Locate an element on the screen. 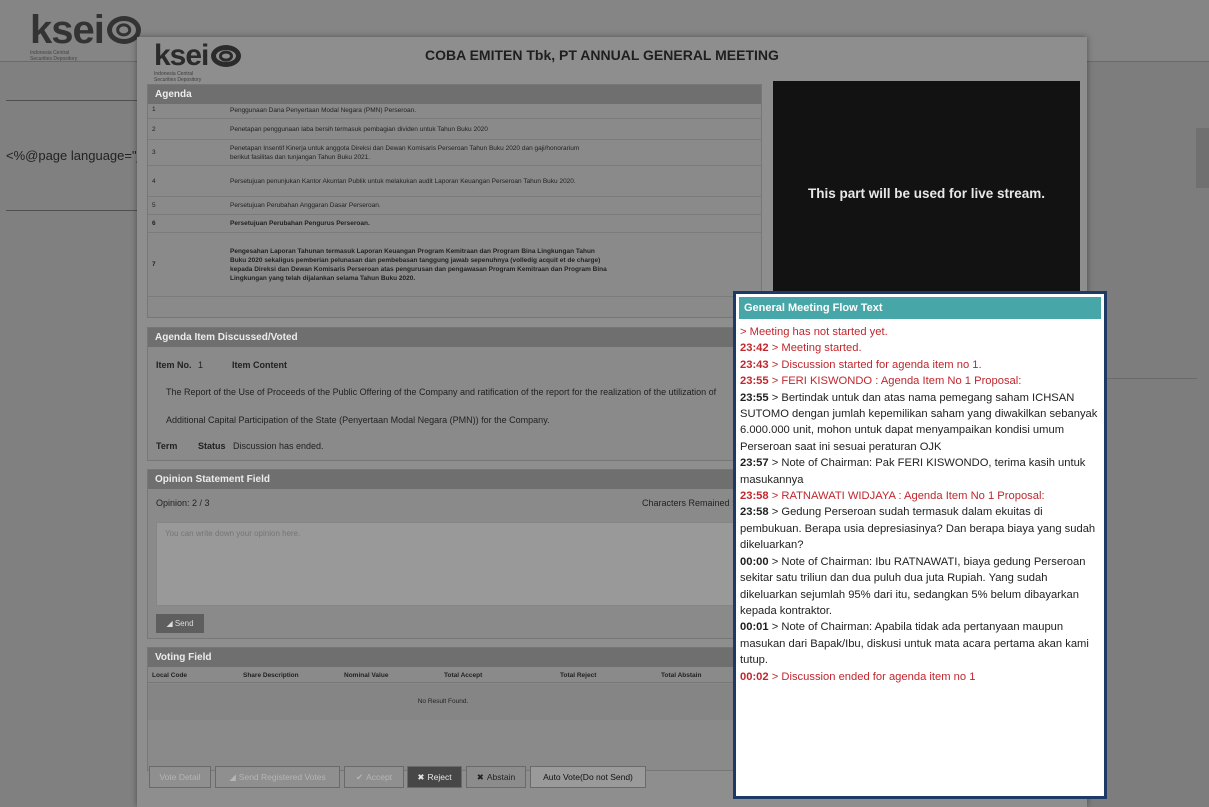  item-content-label: Item Content is located at coordinates (259, 365).